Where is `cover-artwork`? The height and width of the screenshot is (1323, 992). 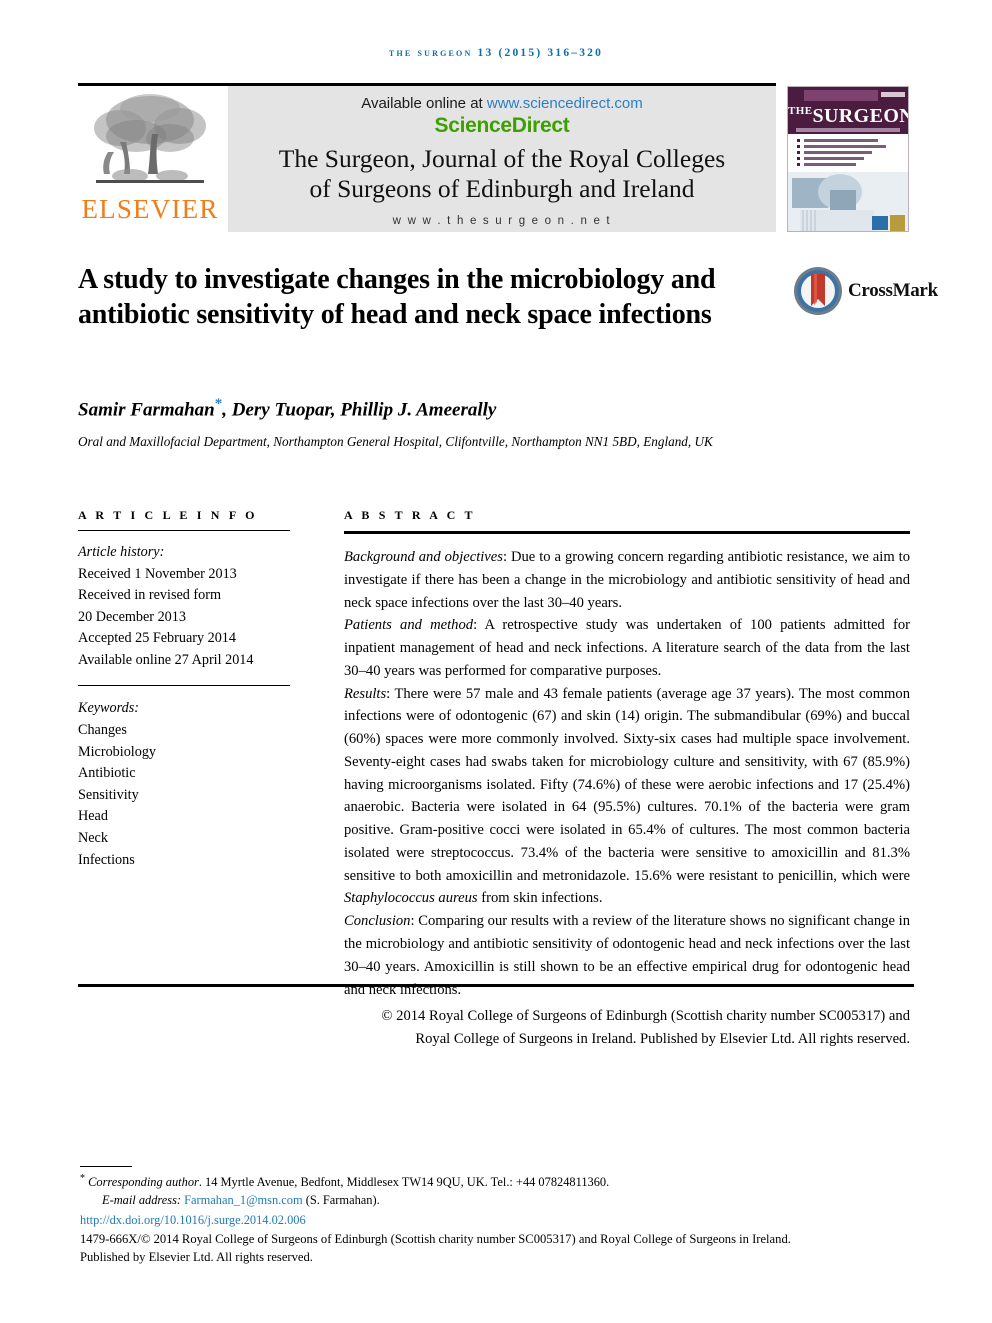 cover-artwork is located at coordinates (848, 201).